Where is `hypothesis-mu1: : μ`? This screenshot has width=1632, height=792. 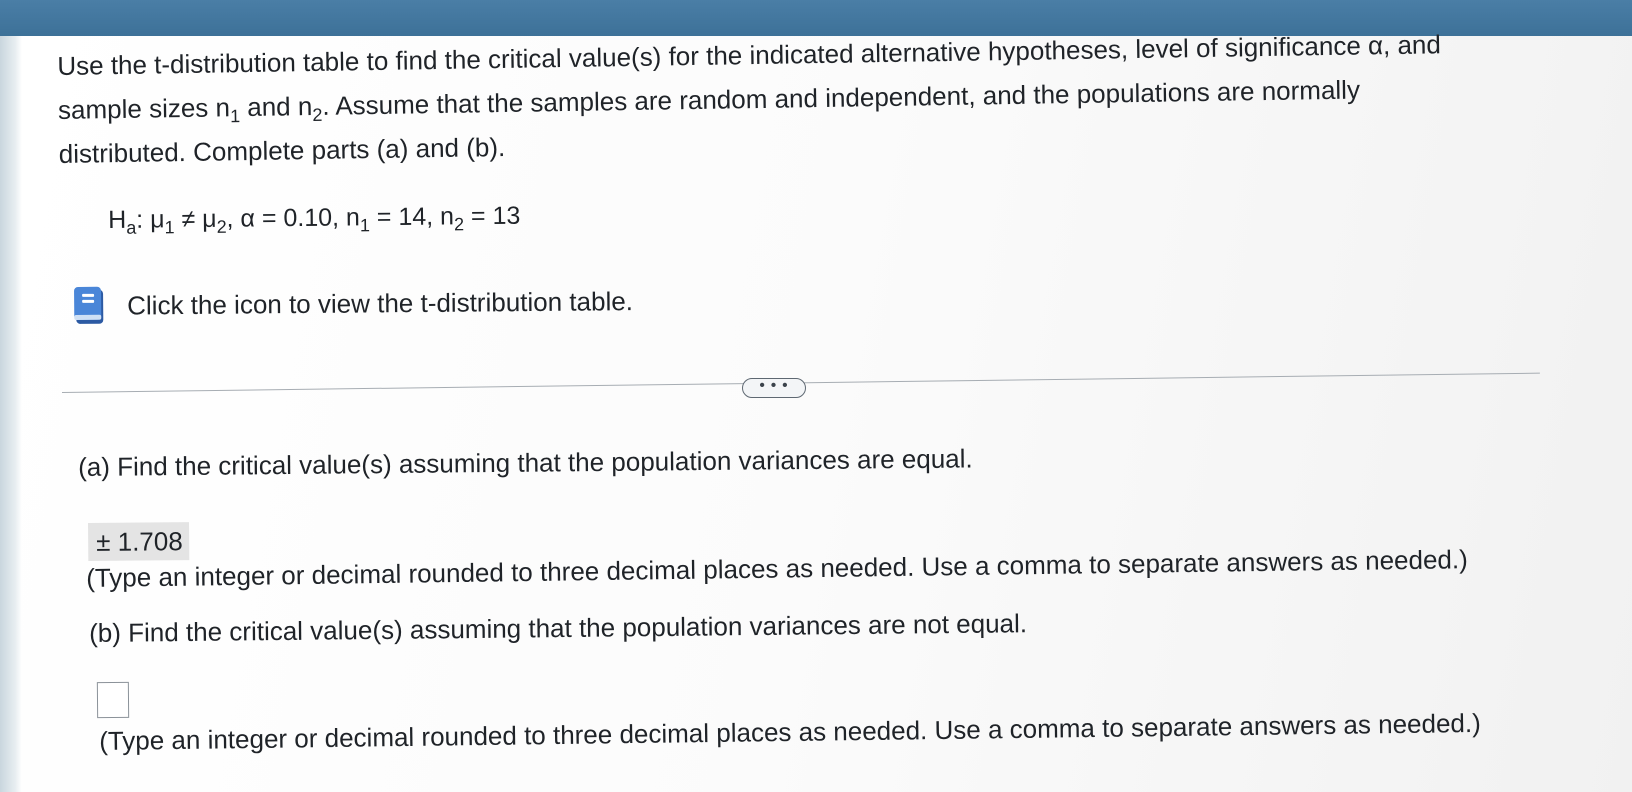 hypothesis-mu1: : μ is located at coordinates (150, 219).